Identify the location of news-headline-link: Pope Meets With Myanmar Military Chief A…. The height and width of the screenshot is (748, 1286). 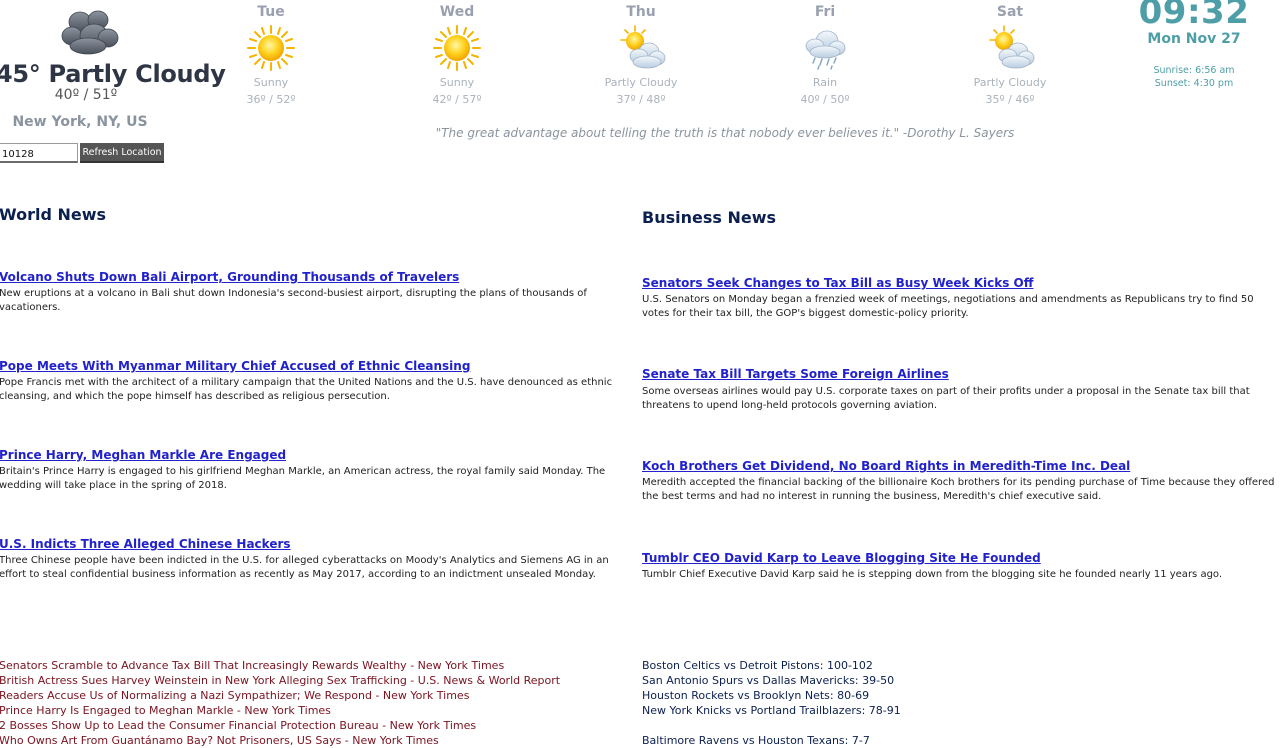
(318, 366).